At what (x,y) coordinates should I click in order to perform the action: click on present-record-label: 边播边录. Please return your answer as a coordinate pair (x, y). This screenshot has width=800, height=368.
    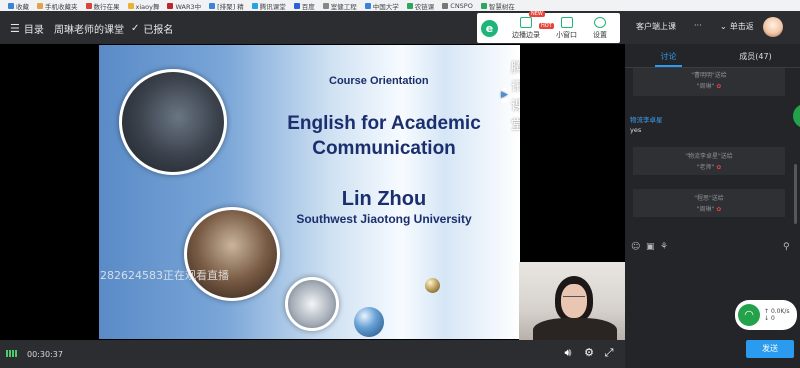
    Looking at the image, I should click on (526, 34).